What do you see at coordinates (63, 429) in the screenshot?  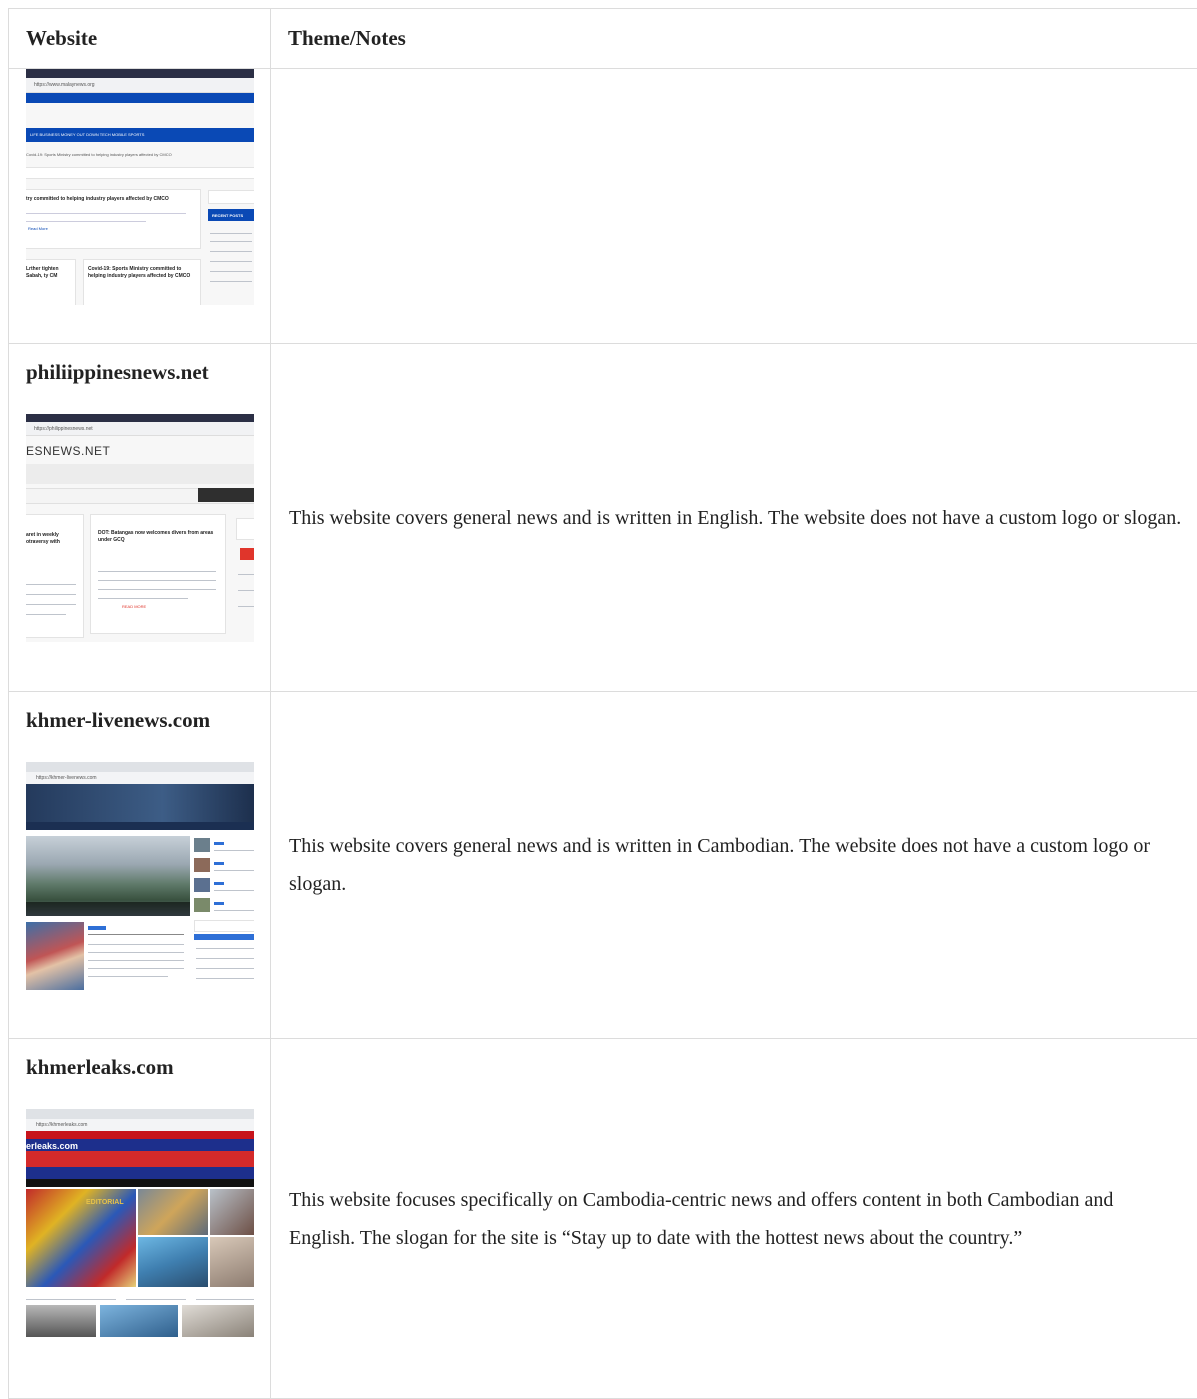 I see `address-bar-url: https://philippinesnews.net` at bounding box center [63, 429].